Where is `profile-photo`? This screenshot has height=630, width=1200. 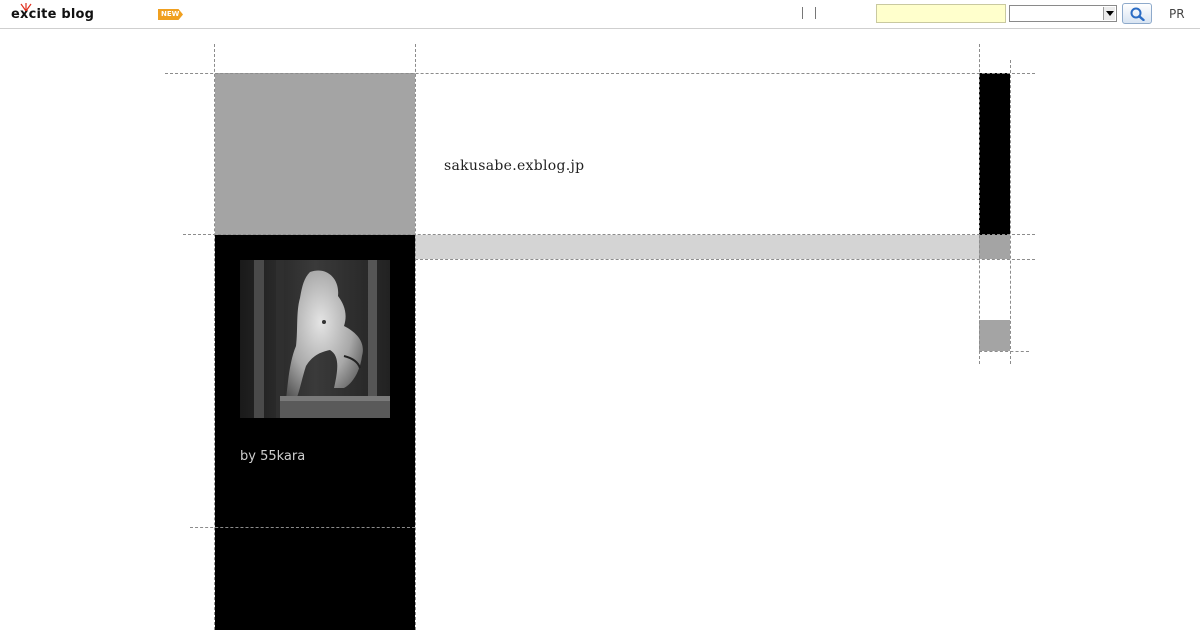
profile-photo is located at coordinates (315, 339).